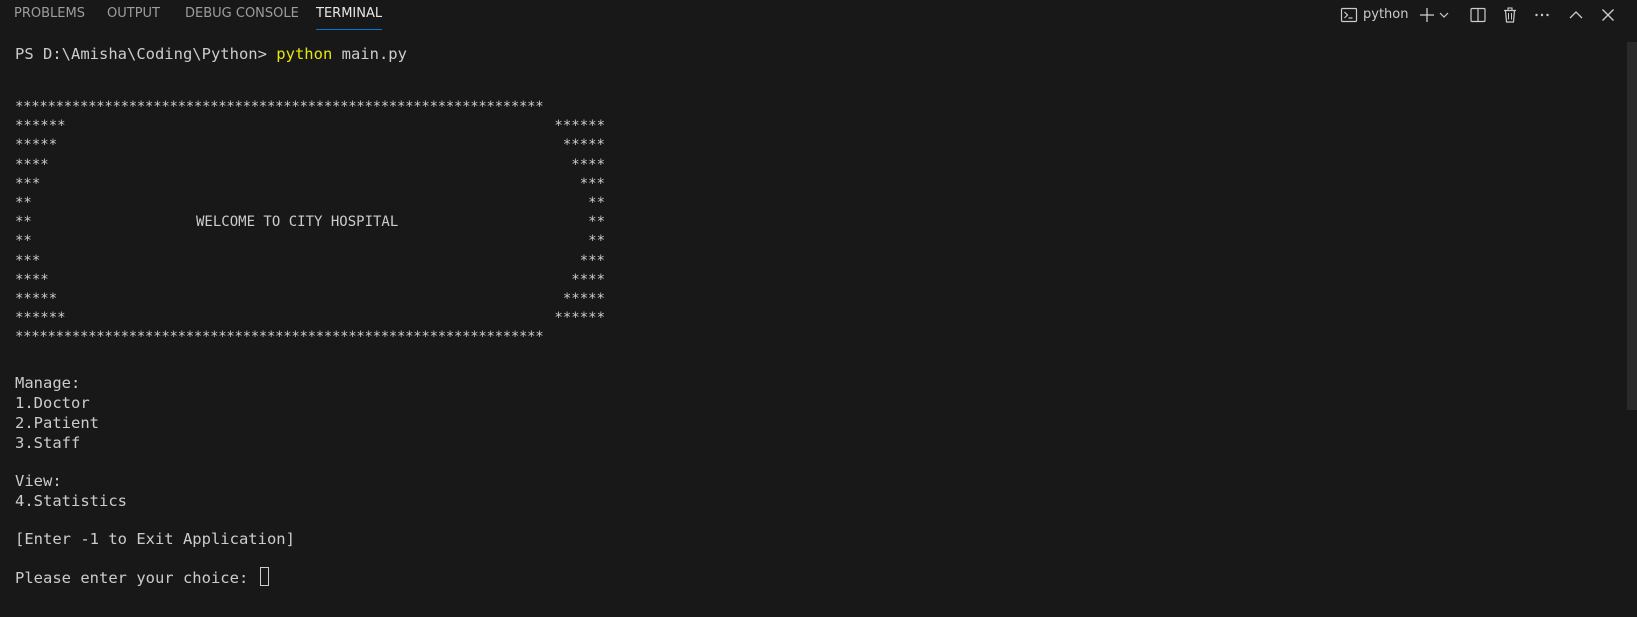  What do you see at coordinates (1444, 15) in the screenshot?
I see `chevron-down-icon` at bounding box center [1444, 15].